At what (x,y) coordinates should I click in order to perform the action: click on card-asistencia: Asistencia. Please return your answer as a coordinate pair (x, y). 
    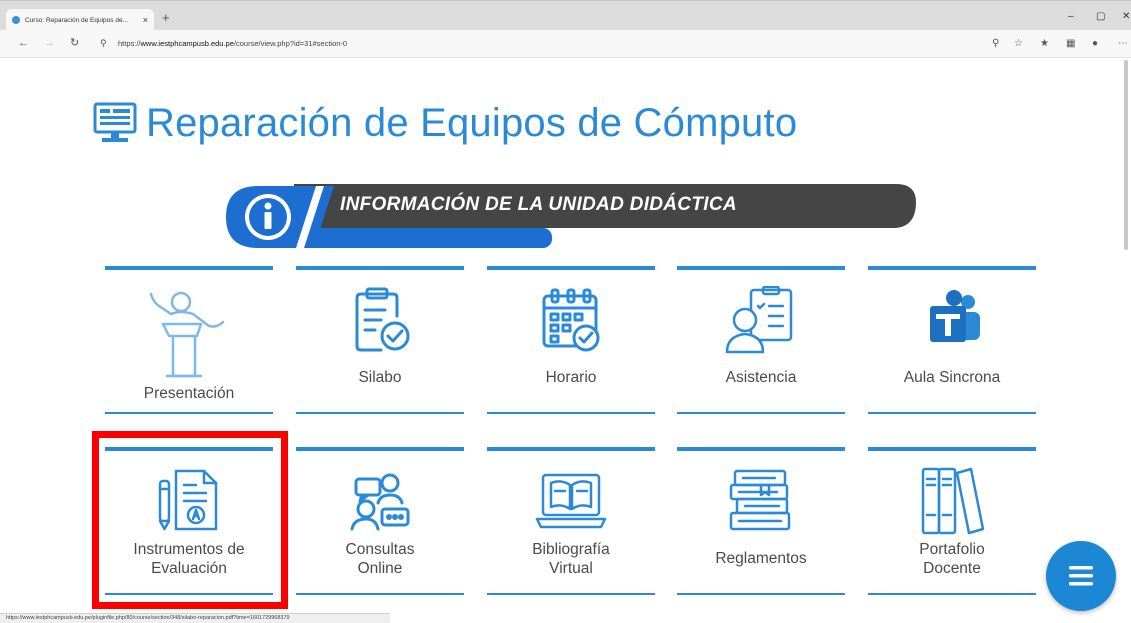
    Looking at the image, I should click on (761, 340).